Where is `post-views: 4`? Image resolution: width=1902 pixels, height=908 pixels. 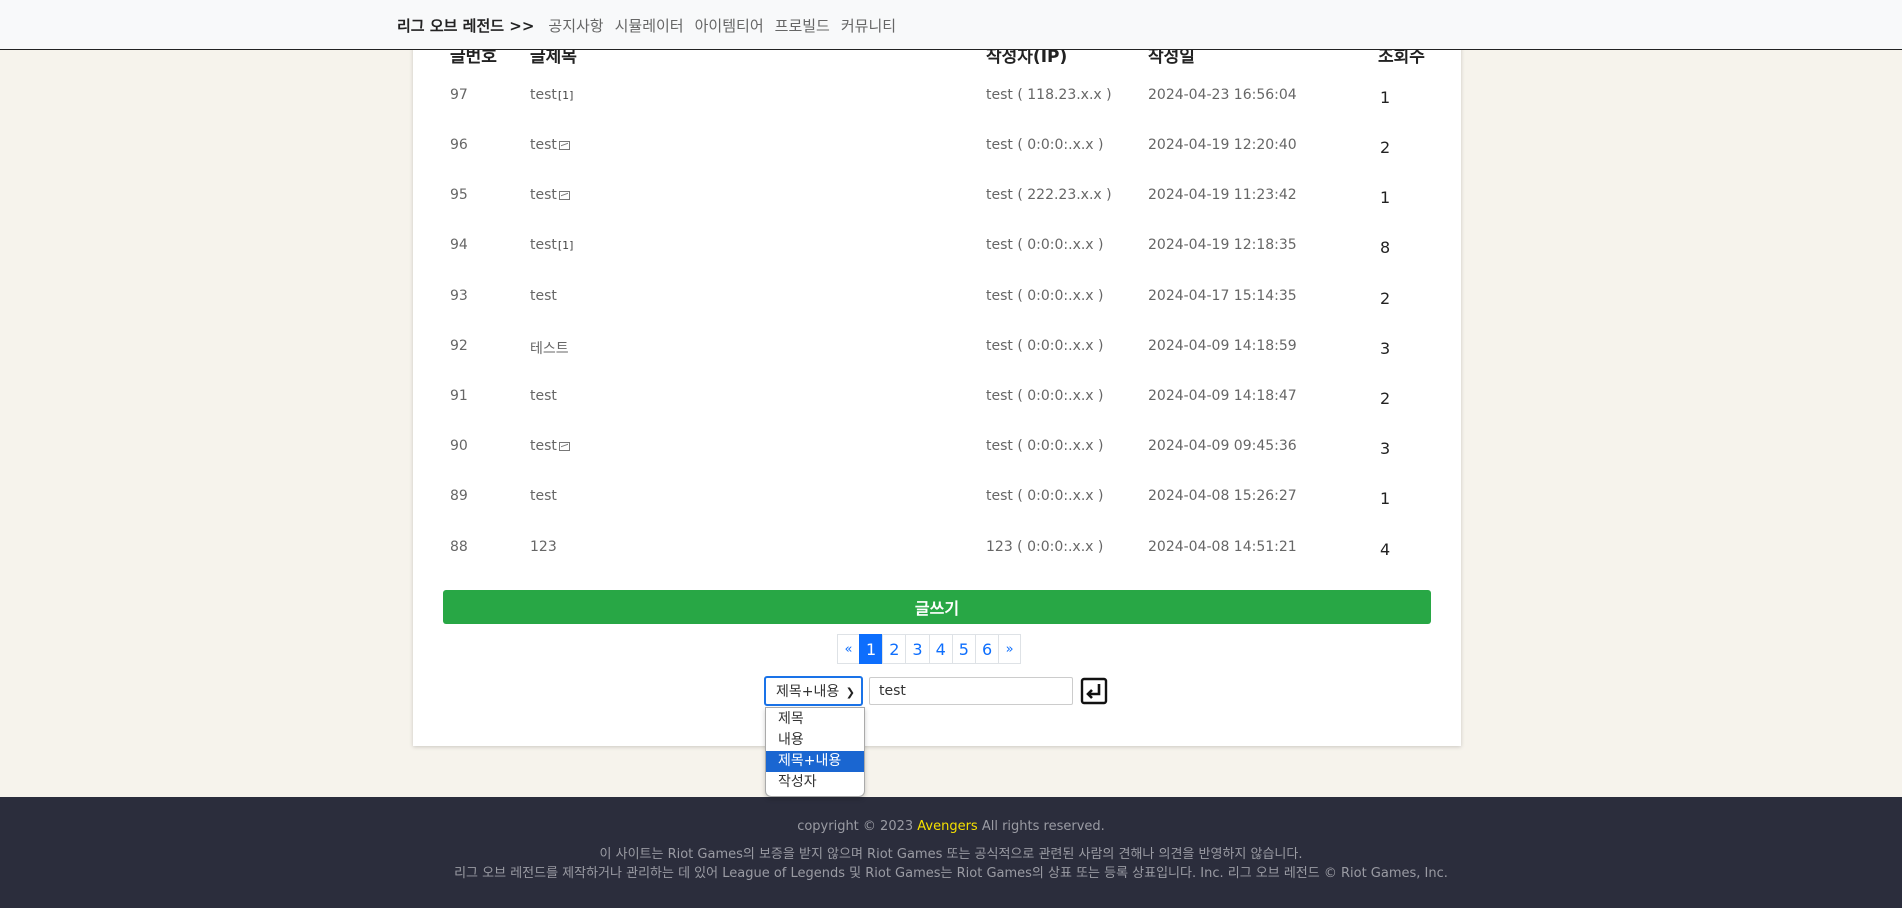 post-views: 4 is located at coordinates (1385, 549).